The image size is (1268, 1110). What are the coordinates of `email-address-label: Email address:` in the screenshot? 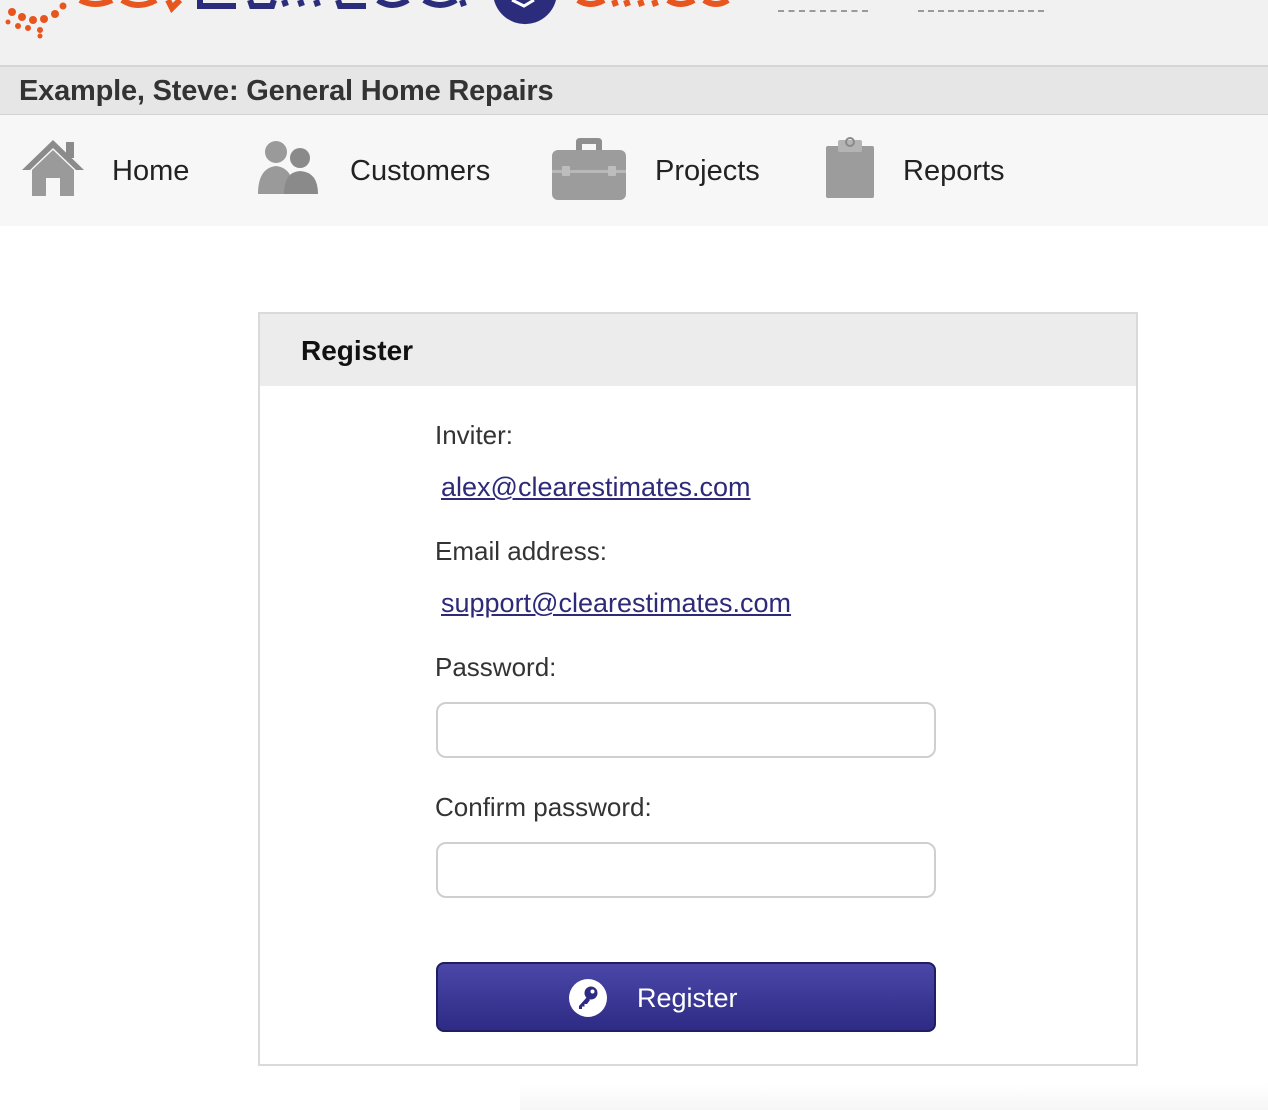 It's located at (521, 551).